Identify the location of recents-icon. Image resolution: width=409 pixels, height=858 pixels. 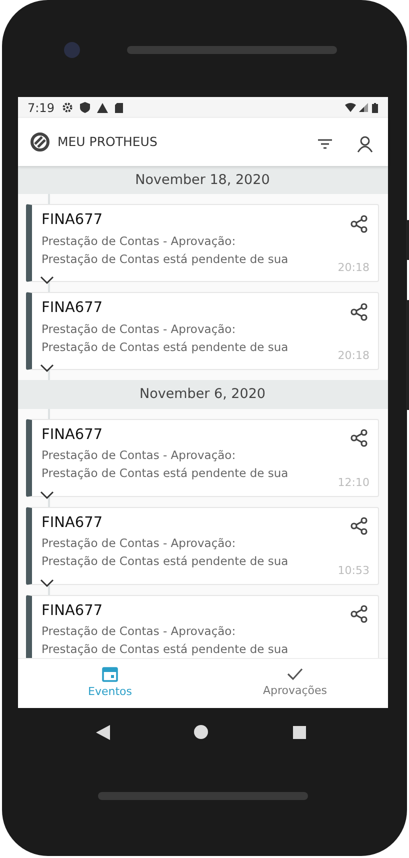
(299, 732).